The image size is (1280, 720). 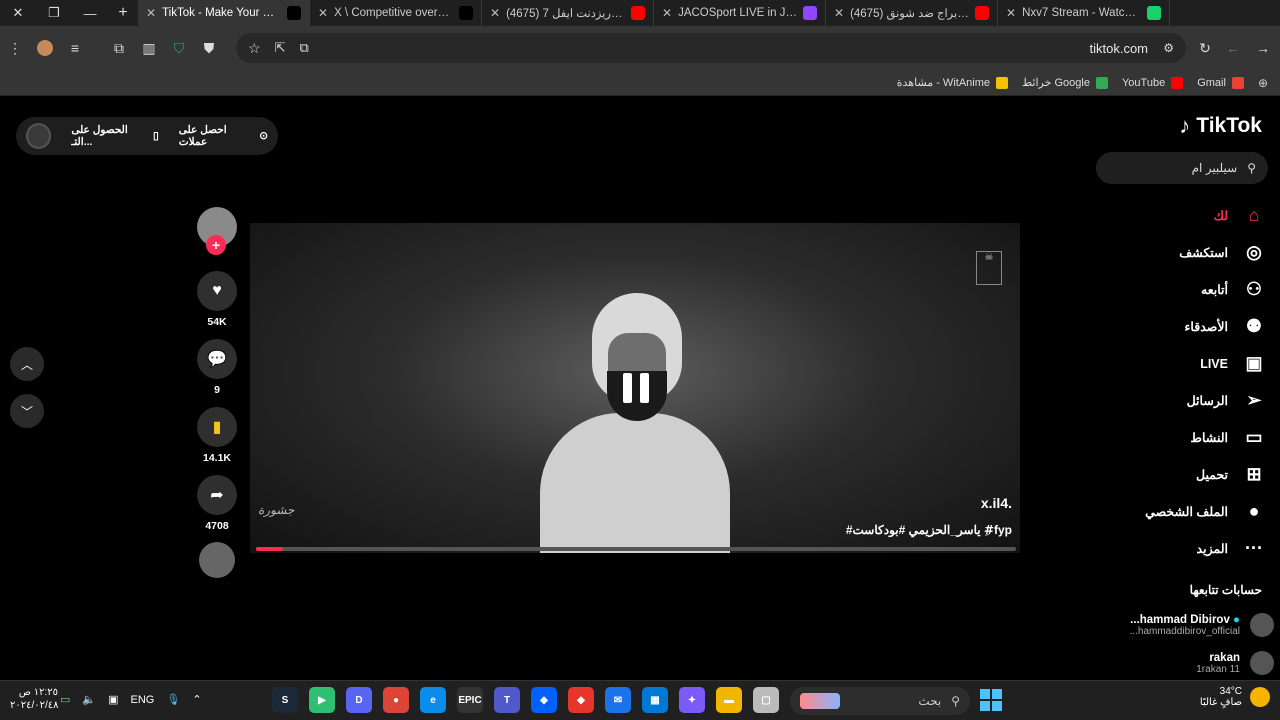 What do you see at coordinates (224, 13) in the screenshot?
I see `browser-tab: ✕ TikTok - Make Your Day` at bounding box center [224, 13].